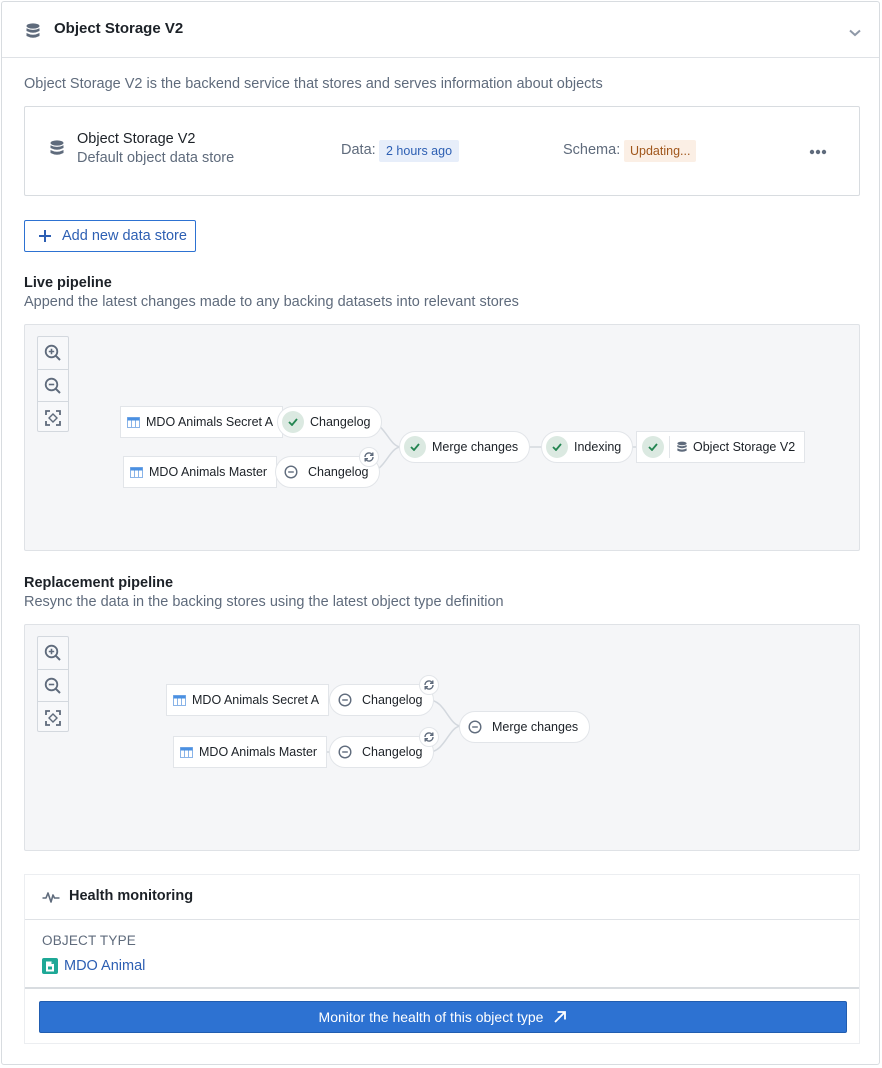  I want to click on node-label: Object Storage V2, so click(744, 447).